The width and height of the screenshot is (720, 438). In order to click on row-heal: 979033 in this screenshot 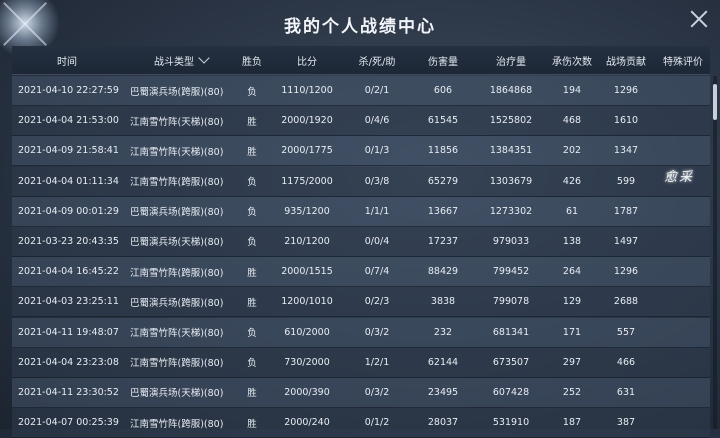, I will do `click(511, 241)`.